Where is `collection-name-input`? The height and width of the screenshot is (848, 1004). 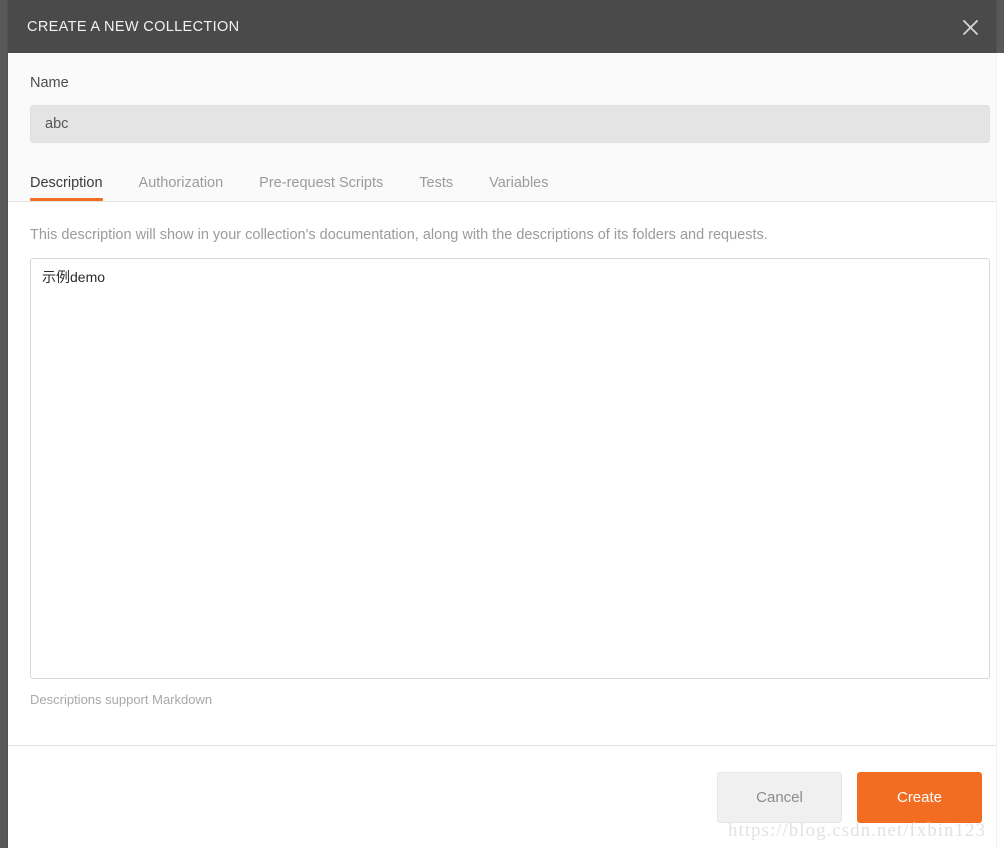 collection-name-input is located at coordinates (510, 124).